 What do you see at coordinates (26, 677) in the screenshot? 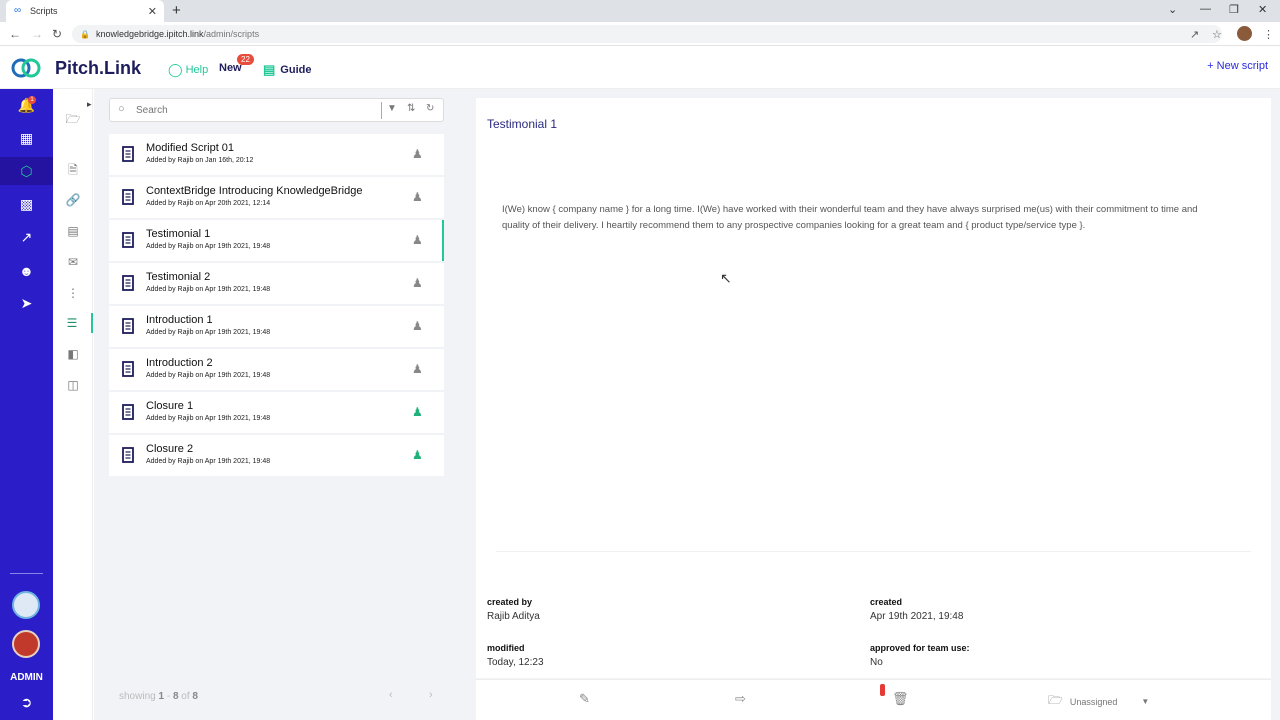
I see `admin-label: ADMIN` at bounding box center [26, 677].